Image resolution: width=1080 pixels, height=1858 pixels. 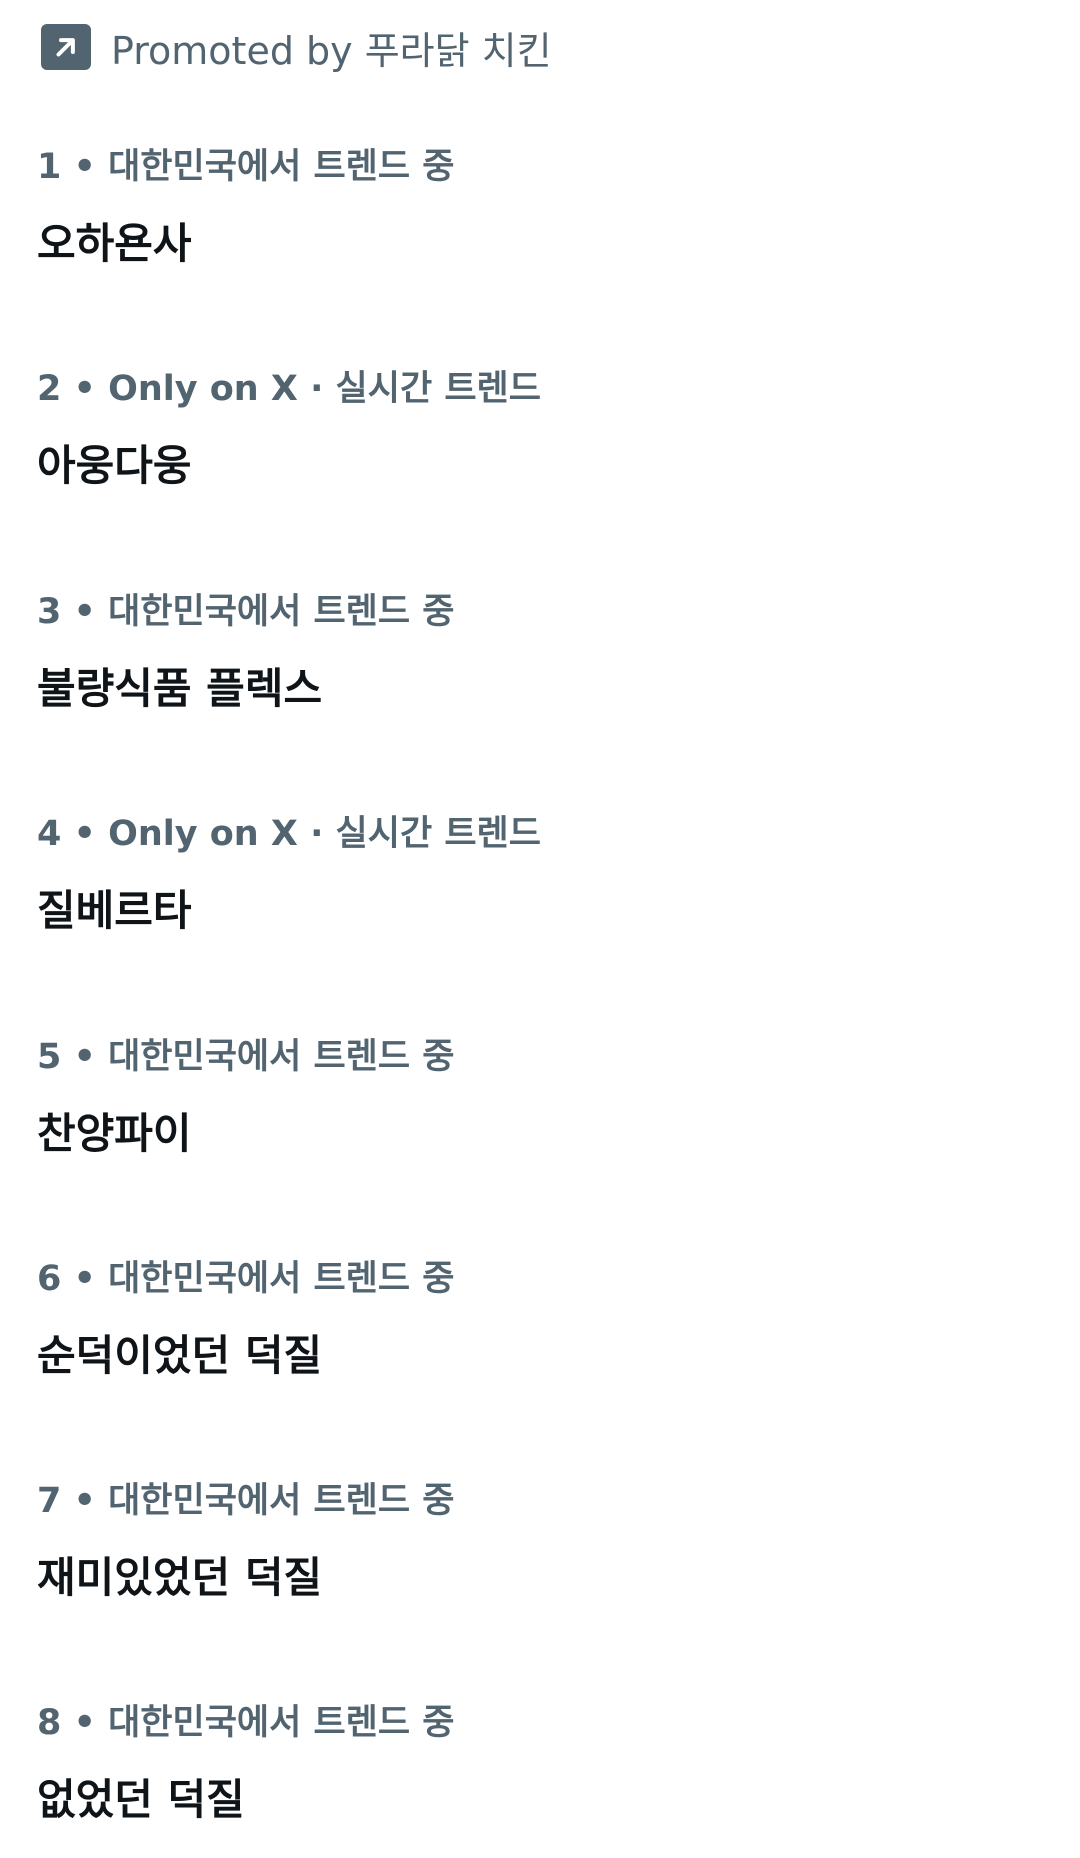 What do you see at coordinates (537, 1578) in the screenshot?
I see `trend-item: 7 • 대한민국에서 트렌드 중 재미있었던 덕질` at bounding box center [537, 1578].